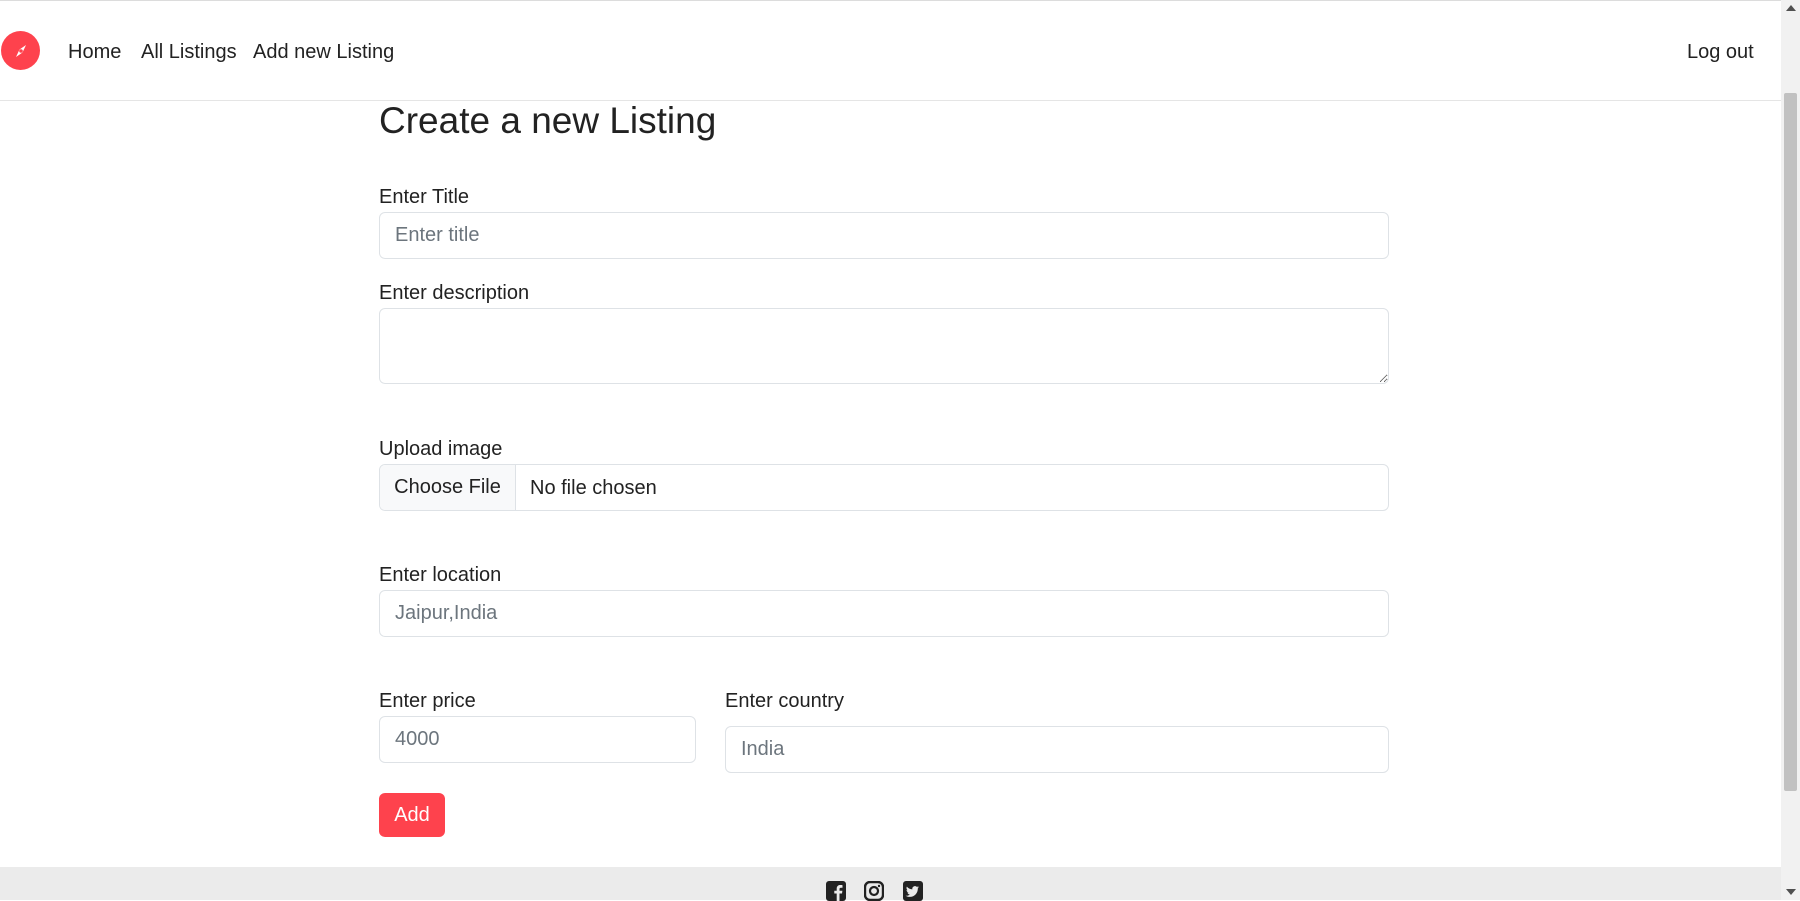 This screenshot has width=1800, height=901. I want to click on page-scrollbar, so click(1790, 450).